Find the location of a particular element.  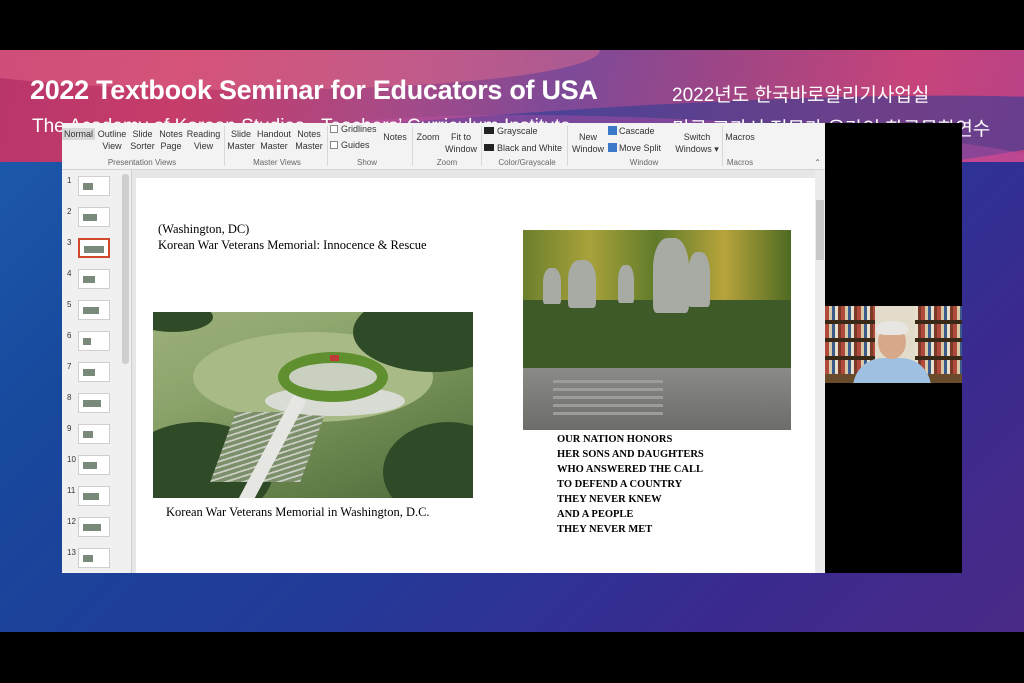

scrollbar-thumb is located at coordinates (820, 230).